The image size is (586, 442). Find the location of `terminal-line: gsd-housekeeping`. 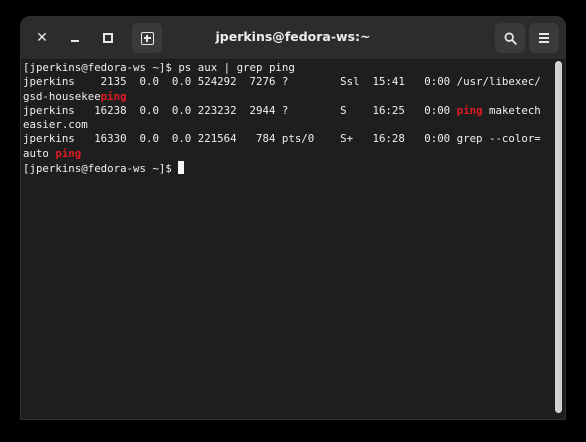

terminal-line: gsd-housekeeping is located at coordinates (288, 97).